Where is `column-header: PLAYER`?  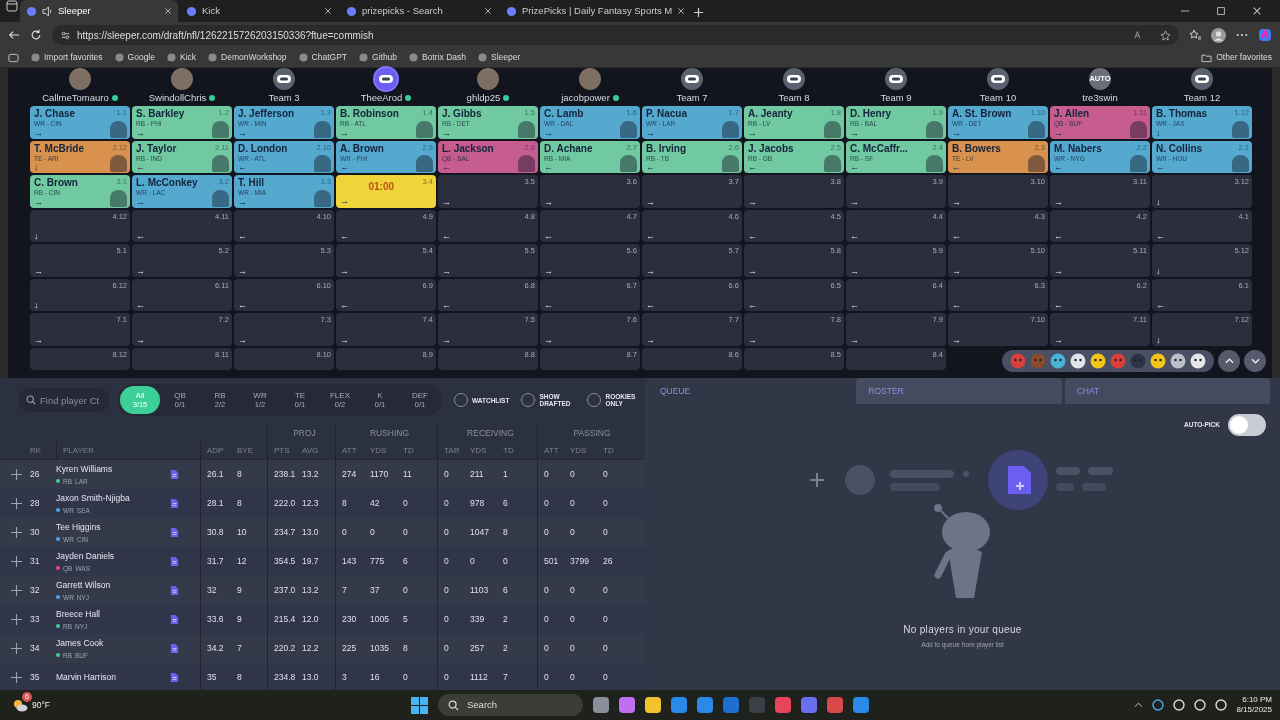
column-header: PLAYER is located at coordinates (128, 450).